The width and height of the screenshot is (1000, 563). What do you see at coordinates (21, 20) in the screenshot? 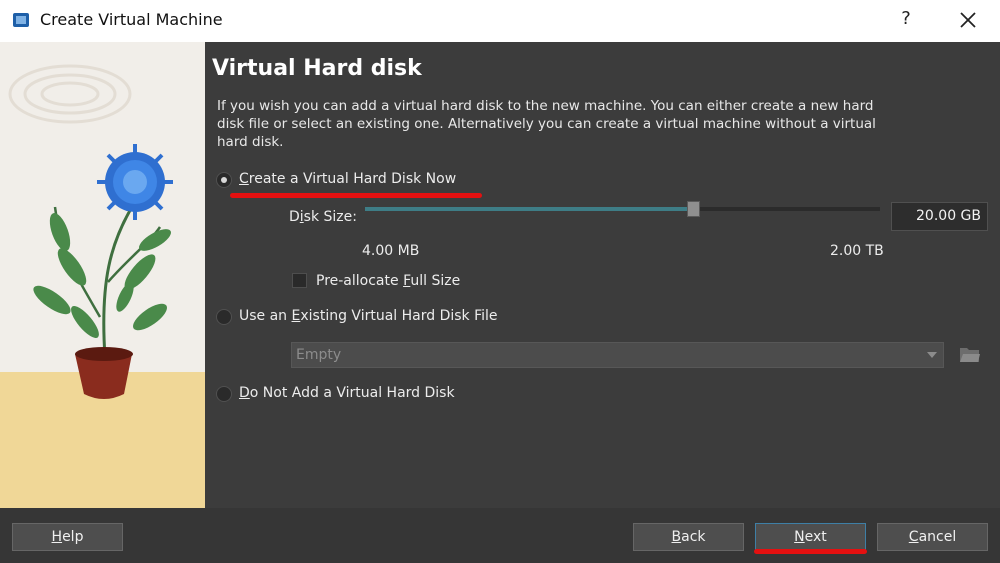
I see `virtualbox-icon` at bounding box center [21, 20].